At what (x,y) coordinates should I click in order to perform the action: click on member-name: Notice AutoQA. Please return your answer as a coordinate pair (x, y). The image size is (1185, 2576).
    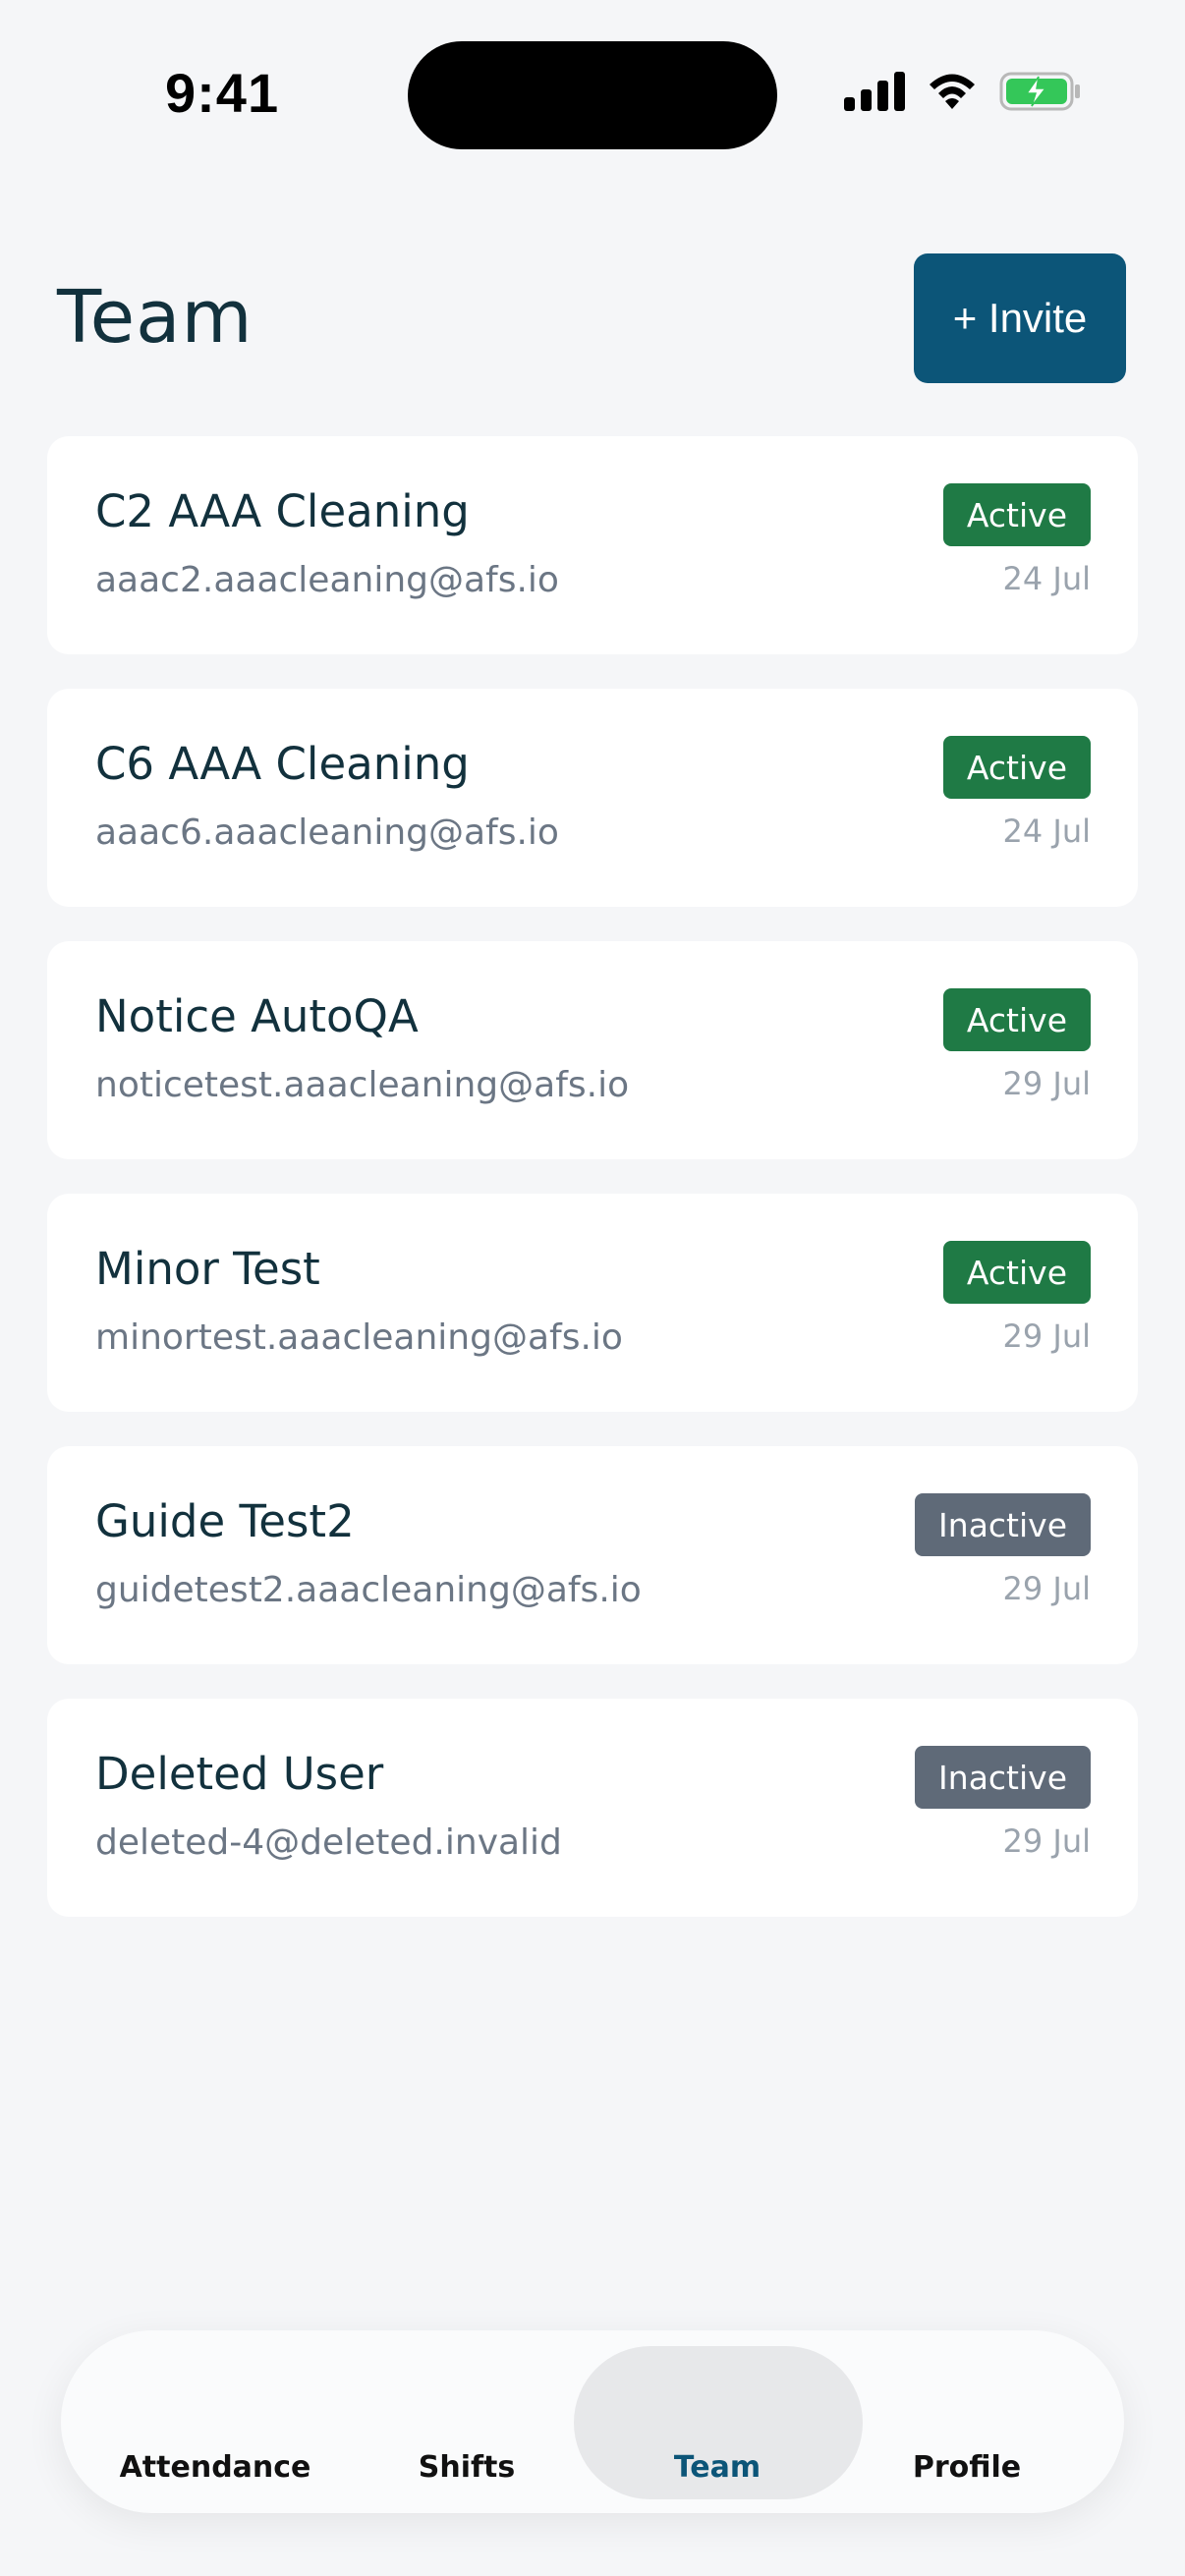
    Looking at the image, I should click on (257, 1016).